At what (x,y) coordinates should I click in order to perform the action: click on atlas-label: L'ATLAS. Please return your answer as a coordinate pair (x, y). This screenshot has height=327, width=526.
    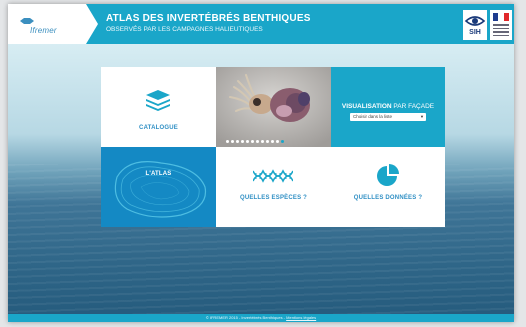
    Looking at the image, I should click on (158, 174).